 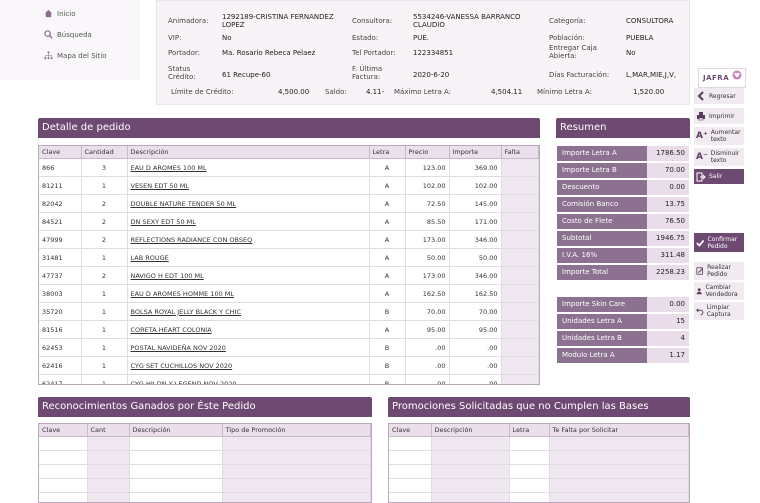 What do you see at coordinates (60, 258) in the screenshot?
I see `table-cell: 31481` at bounding box center [60, 258].